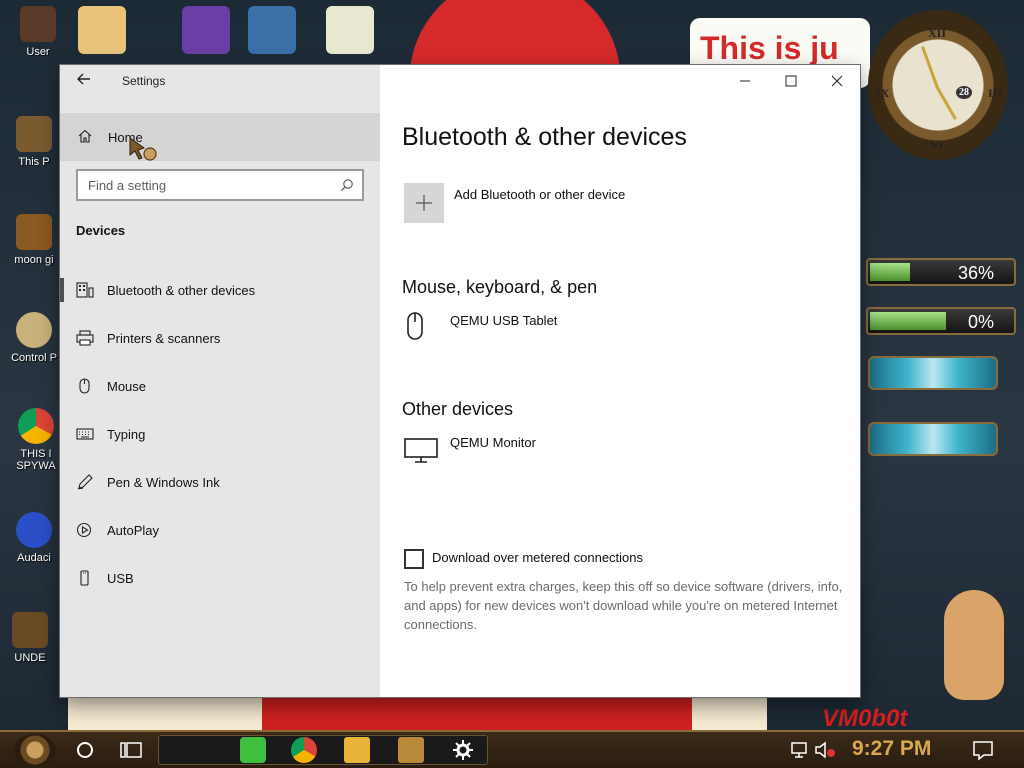 This screenshot has width=1024, height=768. Describe the element at coordinates (995, 93) in the screenshot. I see `clock-numeral: III` at that location.